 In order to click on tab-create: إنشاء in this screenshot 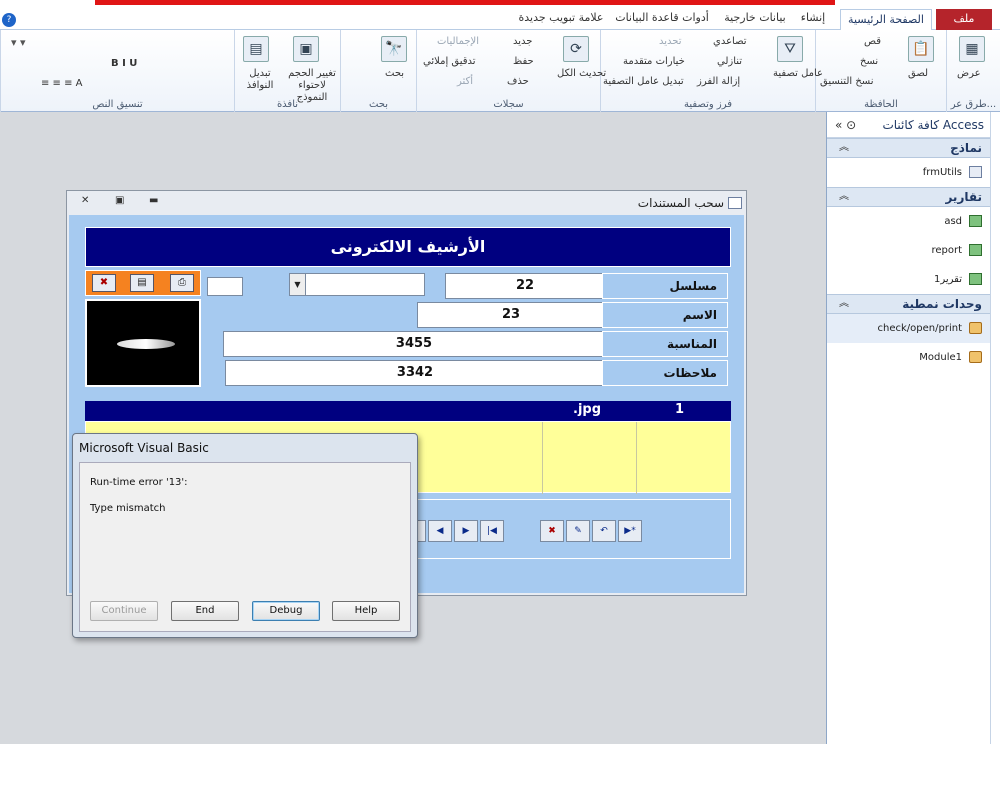, I will do `click(813, 19)`.